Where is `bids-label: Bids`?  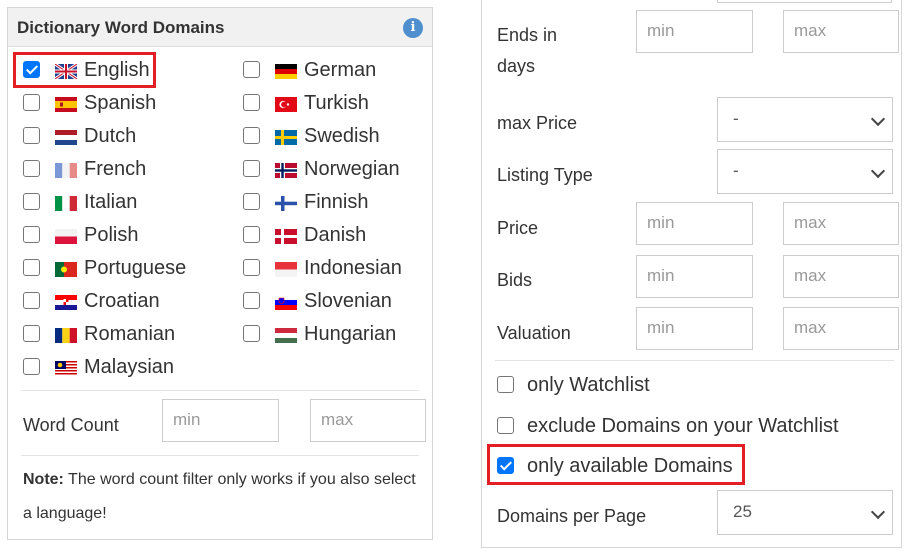
bids-label: Bids is located at coordinates (515, 280).